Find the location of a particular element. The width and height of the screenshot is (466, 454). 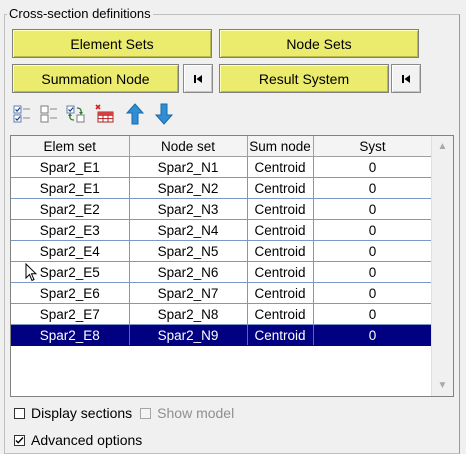

show-model-label: Show model is located at coordinates (196, 413).